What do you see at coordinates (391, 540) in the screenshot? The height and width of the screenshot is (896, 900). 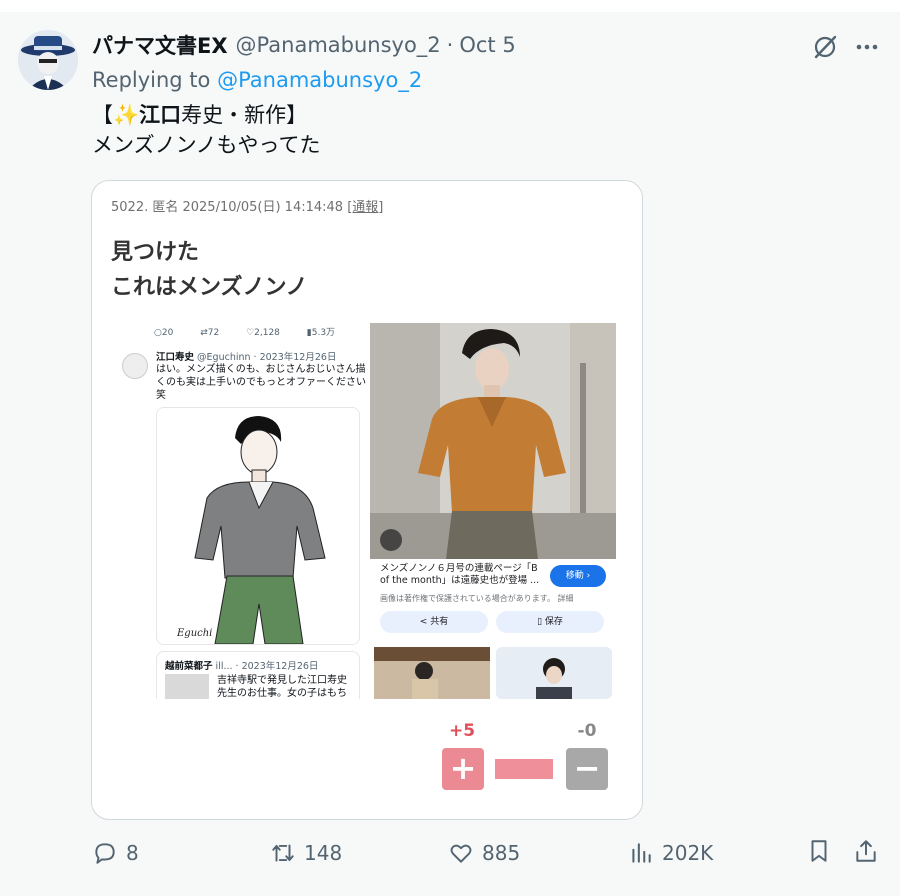 I see `lens-icon` at bounding box center [391, 540].